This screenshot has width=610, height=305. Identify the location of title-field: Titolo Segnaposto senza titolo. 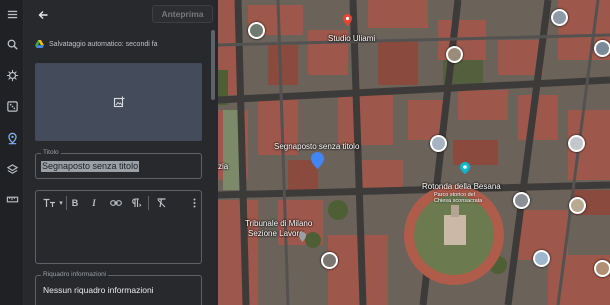
(118, 164).